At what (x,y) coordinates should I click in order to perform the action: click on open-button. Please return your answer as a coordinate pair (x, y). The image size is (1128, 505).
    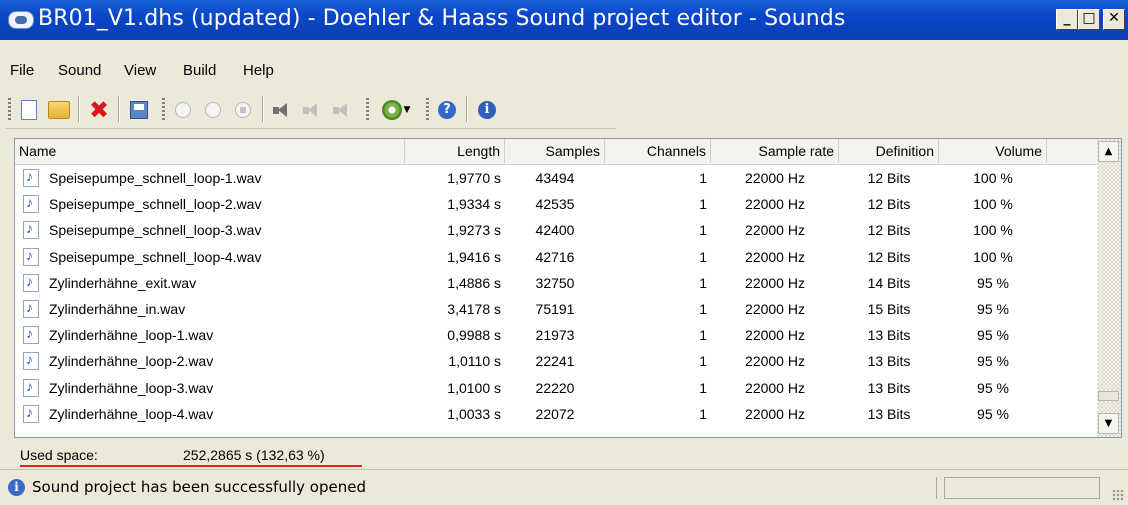
    Looking at the image, I should click on (59, 110).